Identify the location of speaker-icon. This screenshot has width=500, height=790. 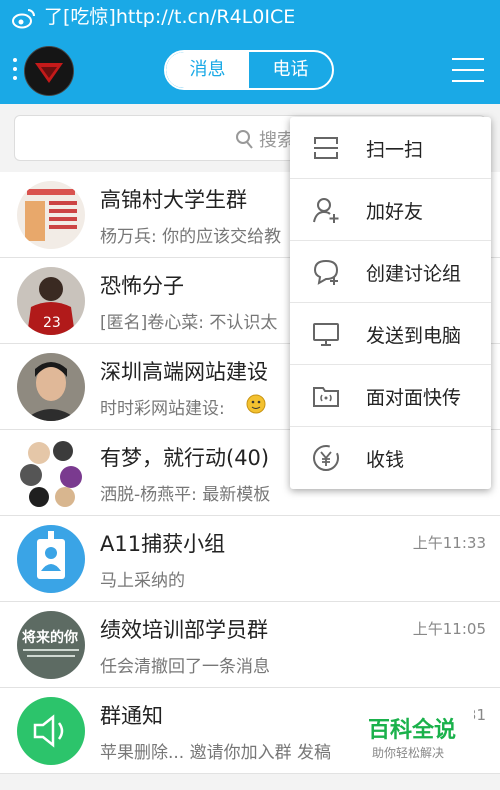
(51, 731).